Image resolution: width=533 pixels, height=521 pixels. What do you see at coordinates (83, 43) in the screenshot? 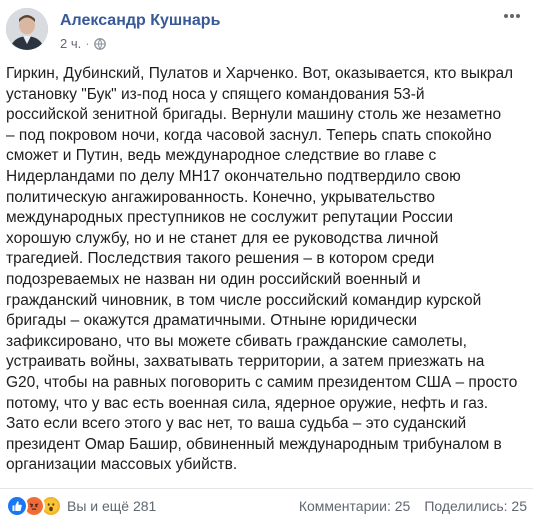
I see `post-meta: 2 ч. ·` at bounding box center [83, 43].